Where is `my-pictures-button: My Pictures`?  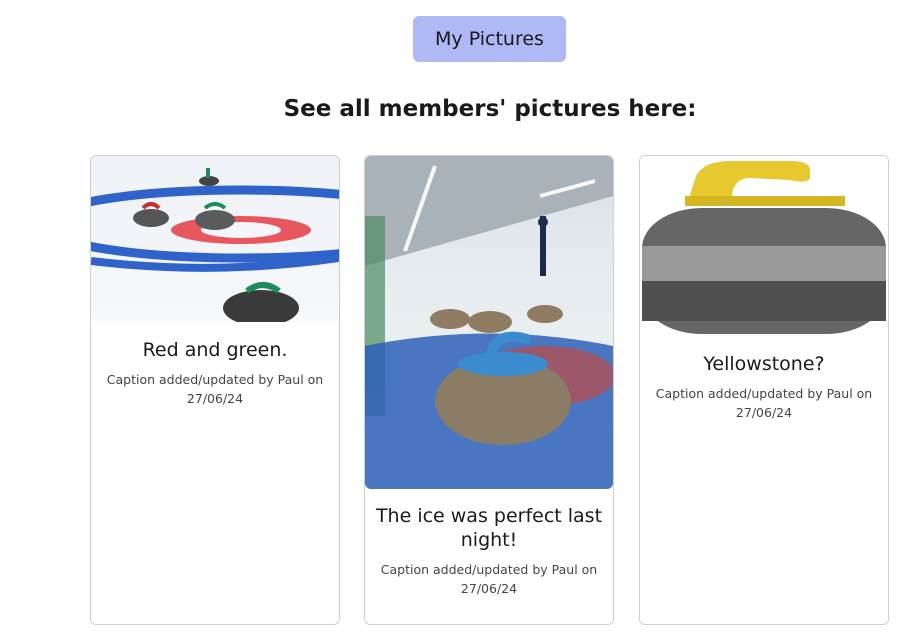 my-pictures-button: My Pictures is located at coordinates (489, 39).